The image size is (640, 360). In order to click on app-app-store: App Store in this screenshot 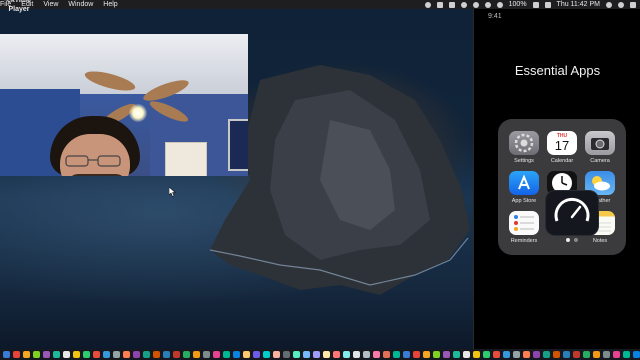, I will do `click(524, 187)`.